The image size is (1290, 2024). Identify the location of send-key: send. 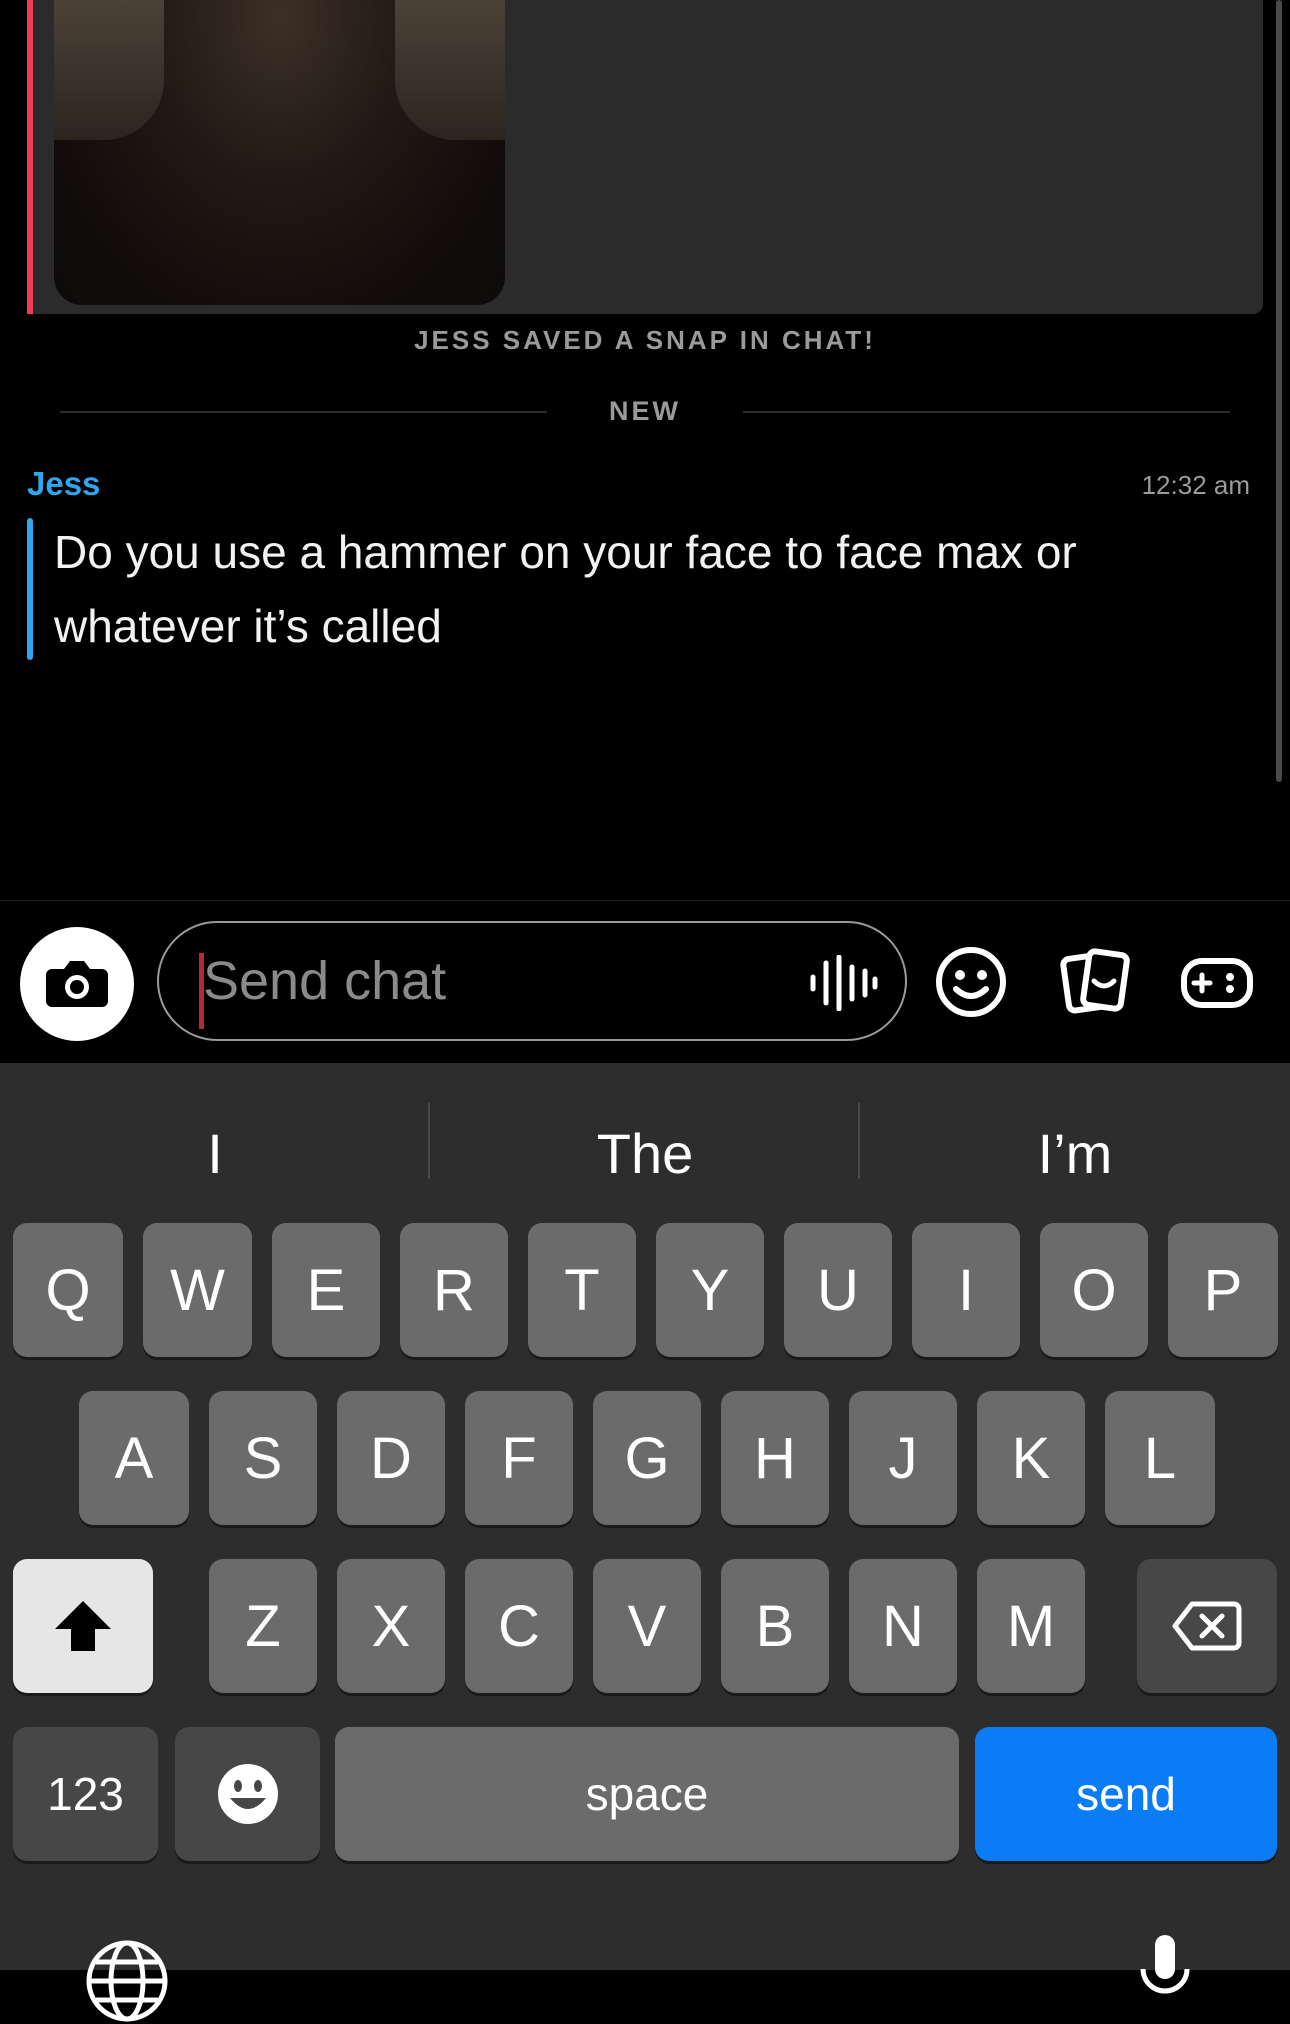
(1126, 1794).